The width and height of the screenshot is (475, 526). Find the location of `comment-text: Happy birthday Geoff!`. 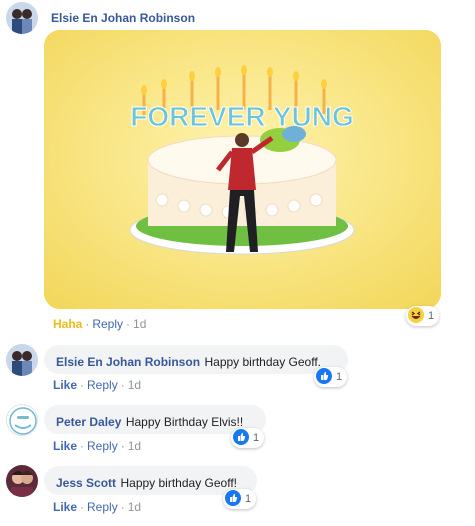

comment-text: Happy birthday Geoff! is located at coordinates (178, 483).